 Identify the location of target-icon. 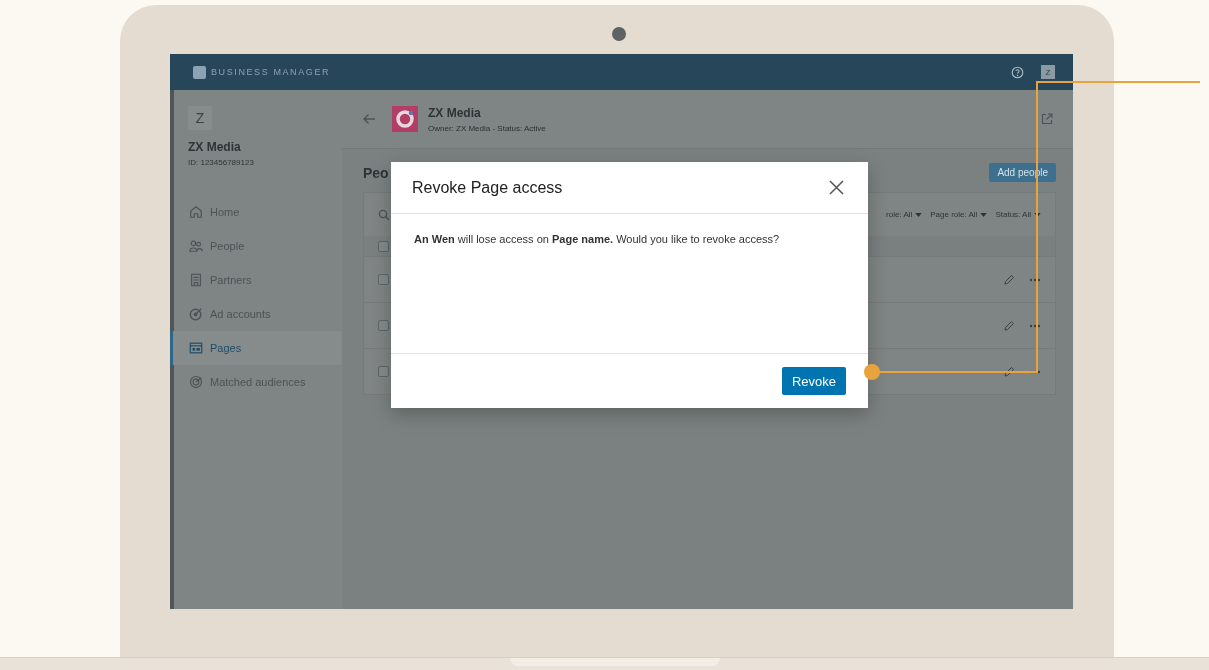
(196, 314).